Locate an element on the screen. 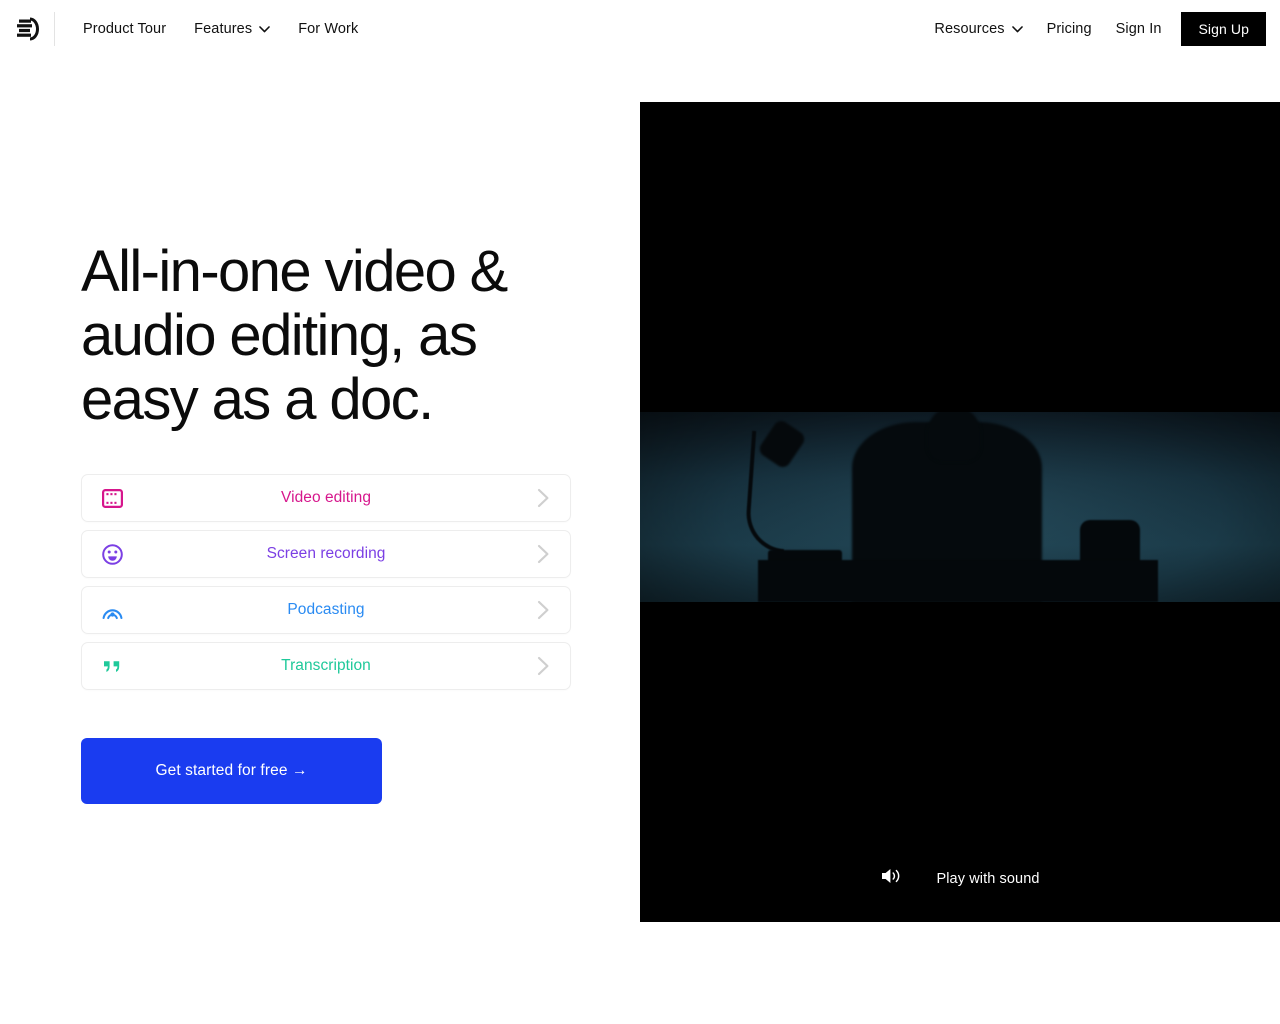  feature-card-label: Podcasting is located at coordinates (326, 609).